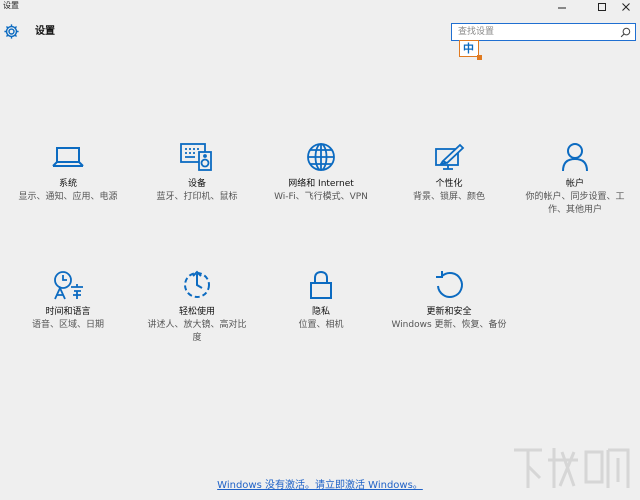 The width and height of the screenshot is (640, 500). What do you see at coordinates (479, 57) in the screenshot?
I see `ime-resize-handle` at bounding box center [479, 57].